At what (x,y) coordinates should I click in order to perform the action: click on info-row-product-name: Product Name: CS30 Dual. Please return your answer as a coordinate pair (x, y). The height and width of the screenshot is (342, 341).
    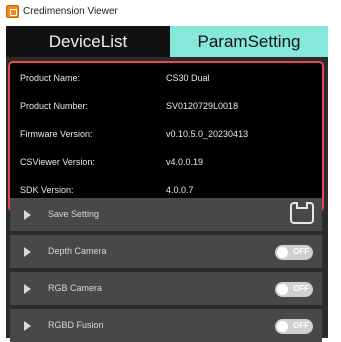
    Looking at the image, I should click on (170, 80).